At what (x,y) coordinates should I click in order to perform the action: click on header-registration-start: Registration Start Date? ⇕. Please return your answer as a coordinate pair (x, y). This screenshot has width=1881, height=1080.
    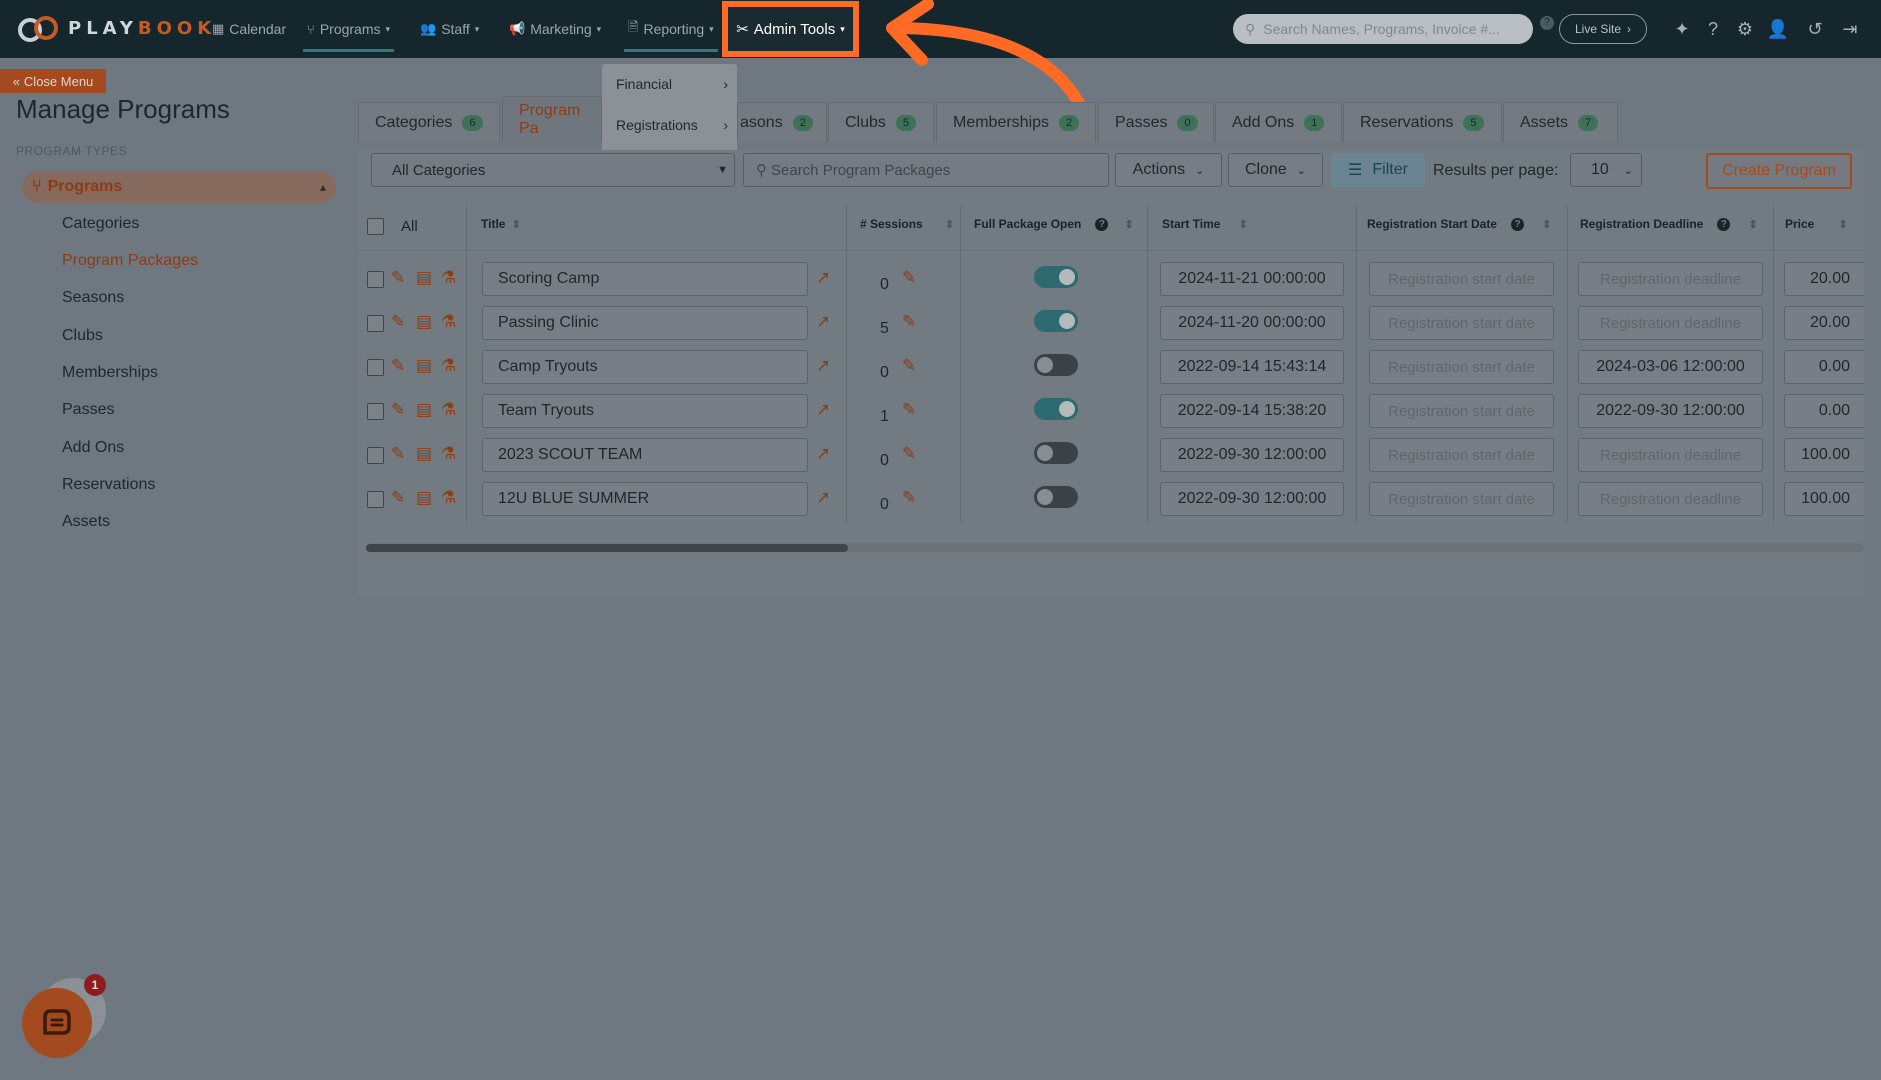
    Looking at the image, I should click on (1459, 224).